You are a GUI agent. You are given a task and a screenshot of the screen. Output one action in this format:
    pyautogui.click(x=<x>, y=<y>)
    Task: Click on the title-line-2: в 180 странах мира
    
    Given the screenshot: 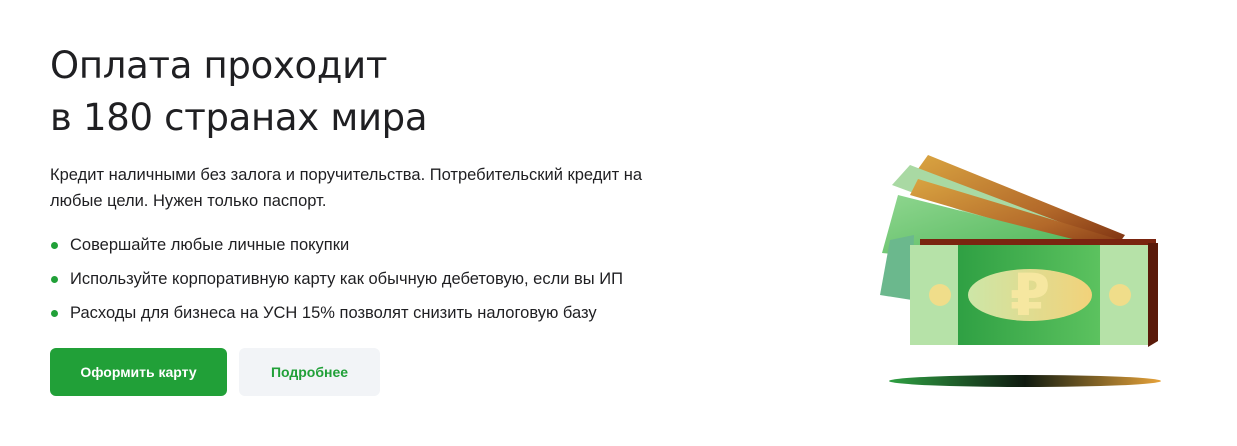 What is the action you would take?
    pyautogui.click(x=239, y=117)
    